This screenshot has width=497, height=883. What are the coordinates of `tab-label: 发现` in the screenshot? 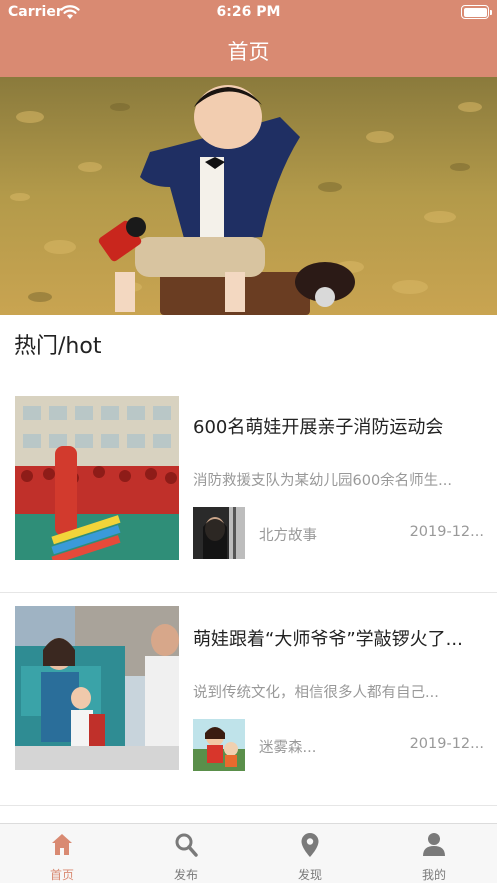 It's located at (309, 875).